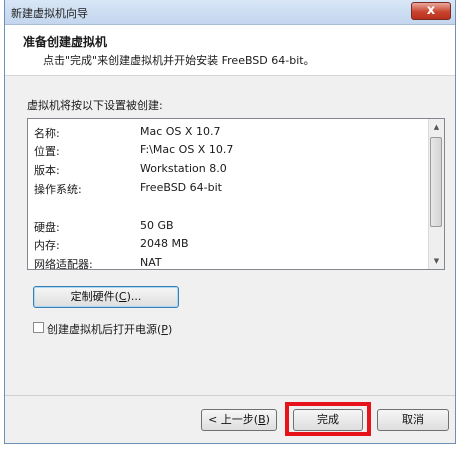  Describe the element at coordinates (181, 187) in the screenshot. I see `setting-value: FreeBSD 64-bit` at that location.